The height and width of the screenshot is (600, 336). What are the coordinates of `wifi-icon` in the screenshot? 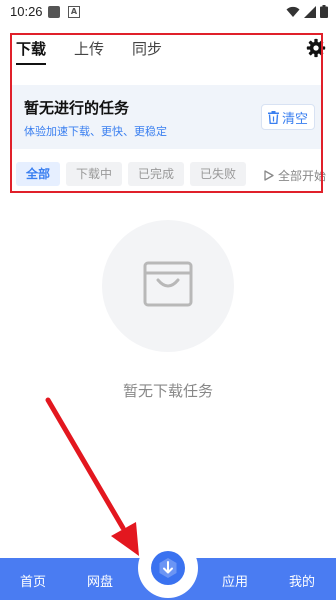 It's located at (293, 11).